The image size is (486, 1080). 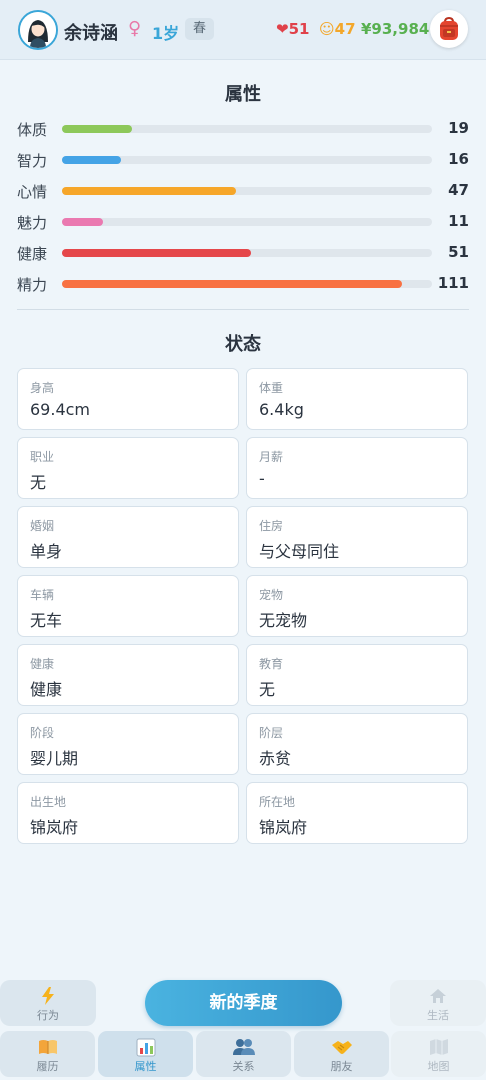 What do you see at coordinates (357, 813) in the screenshot?
I see `status-card: 所在地 锦岚府` at bounding box center [357, 813].